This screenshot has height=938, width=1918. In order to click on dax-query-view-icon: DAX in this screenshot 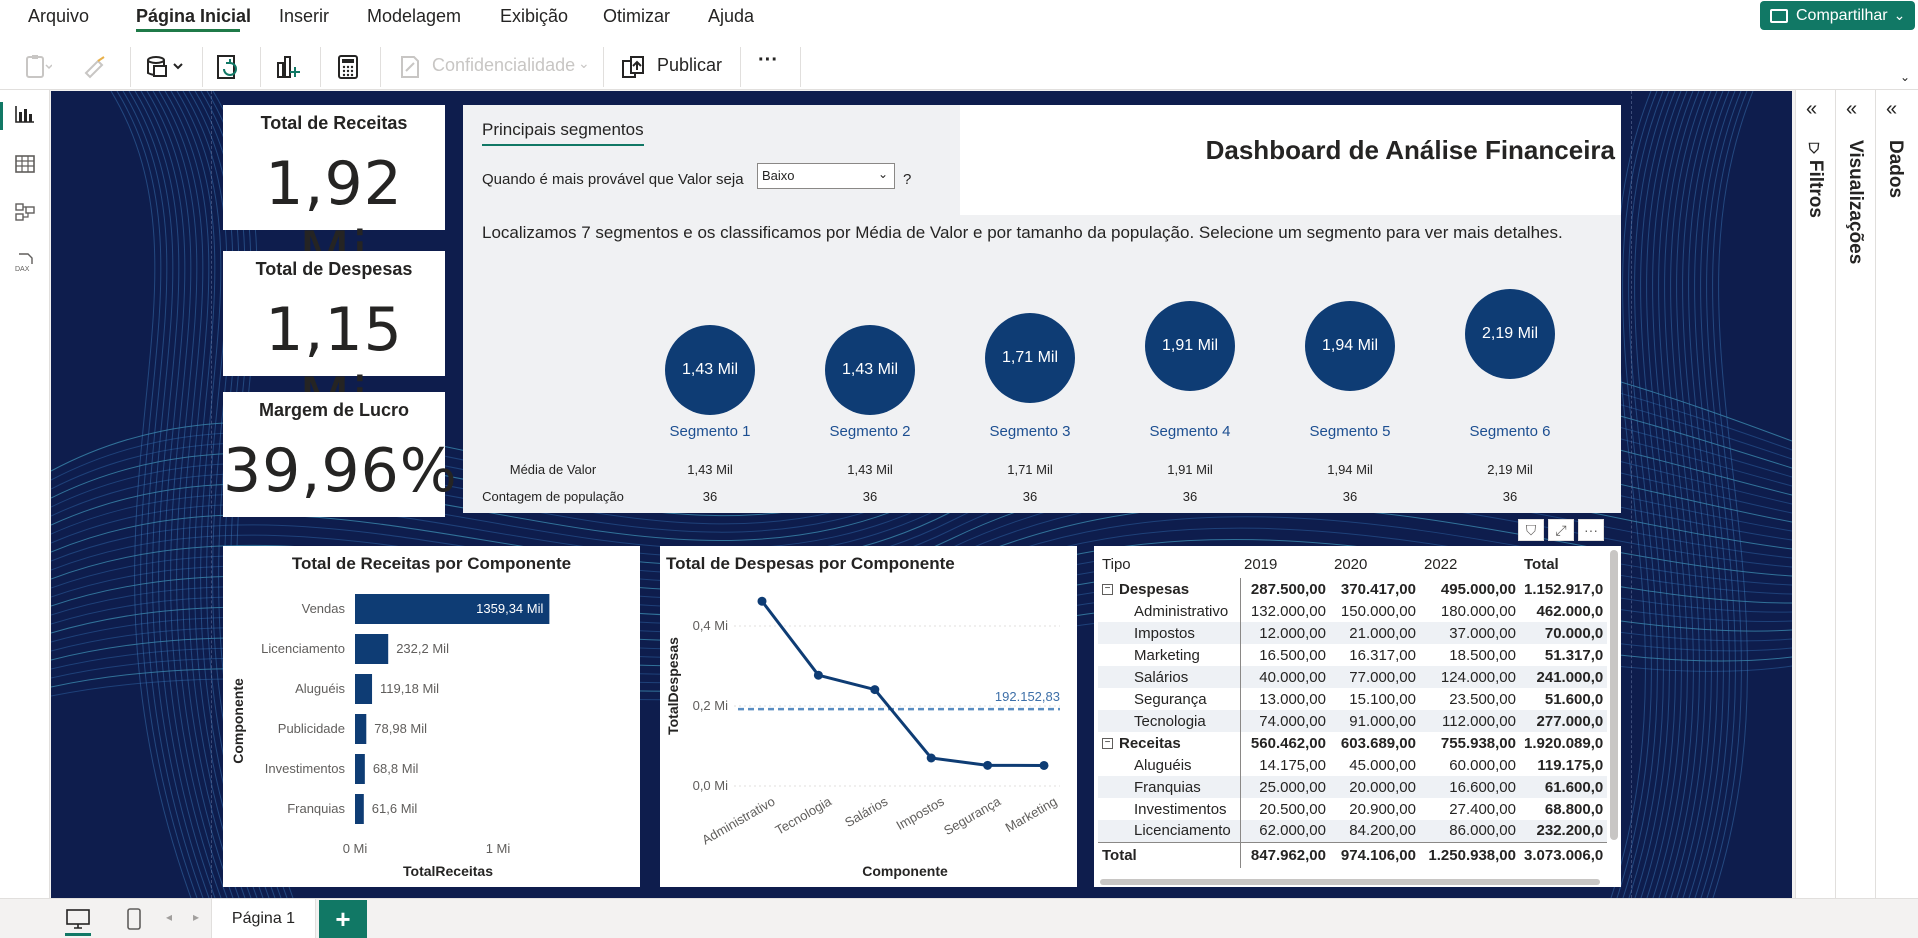, I will do `click(25, 262)`.